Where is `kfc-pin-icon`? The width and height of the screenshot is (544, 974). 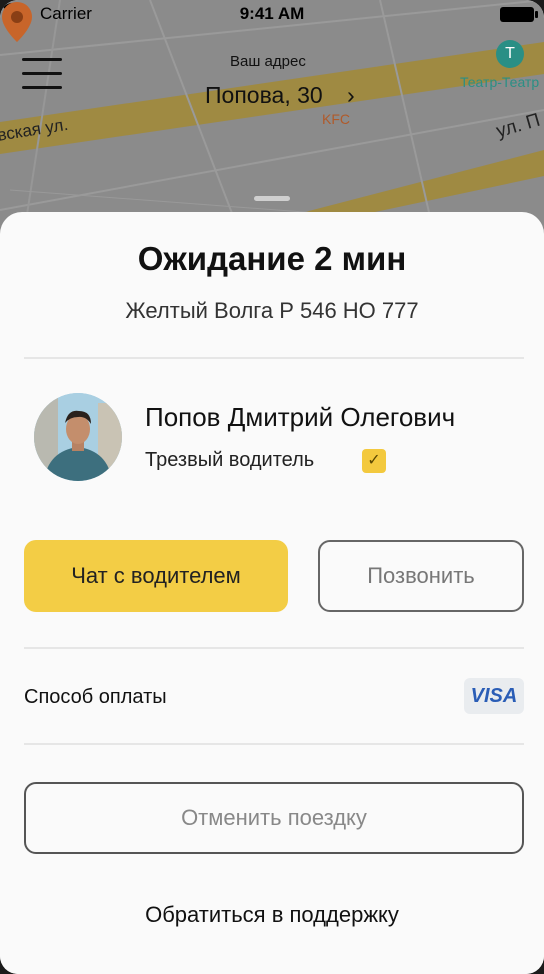
kfc-pin-icon is located at coordinates (17, 22).